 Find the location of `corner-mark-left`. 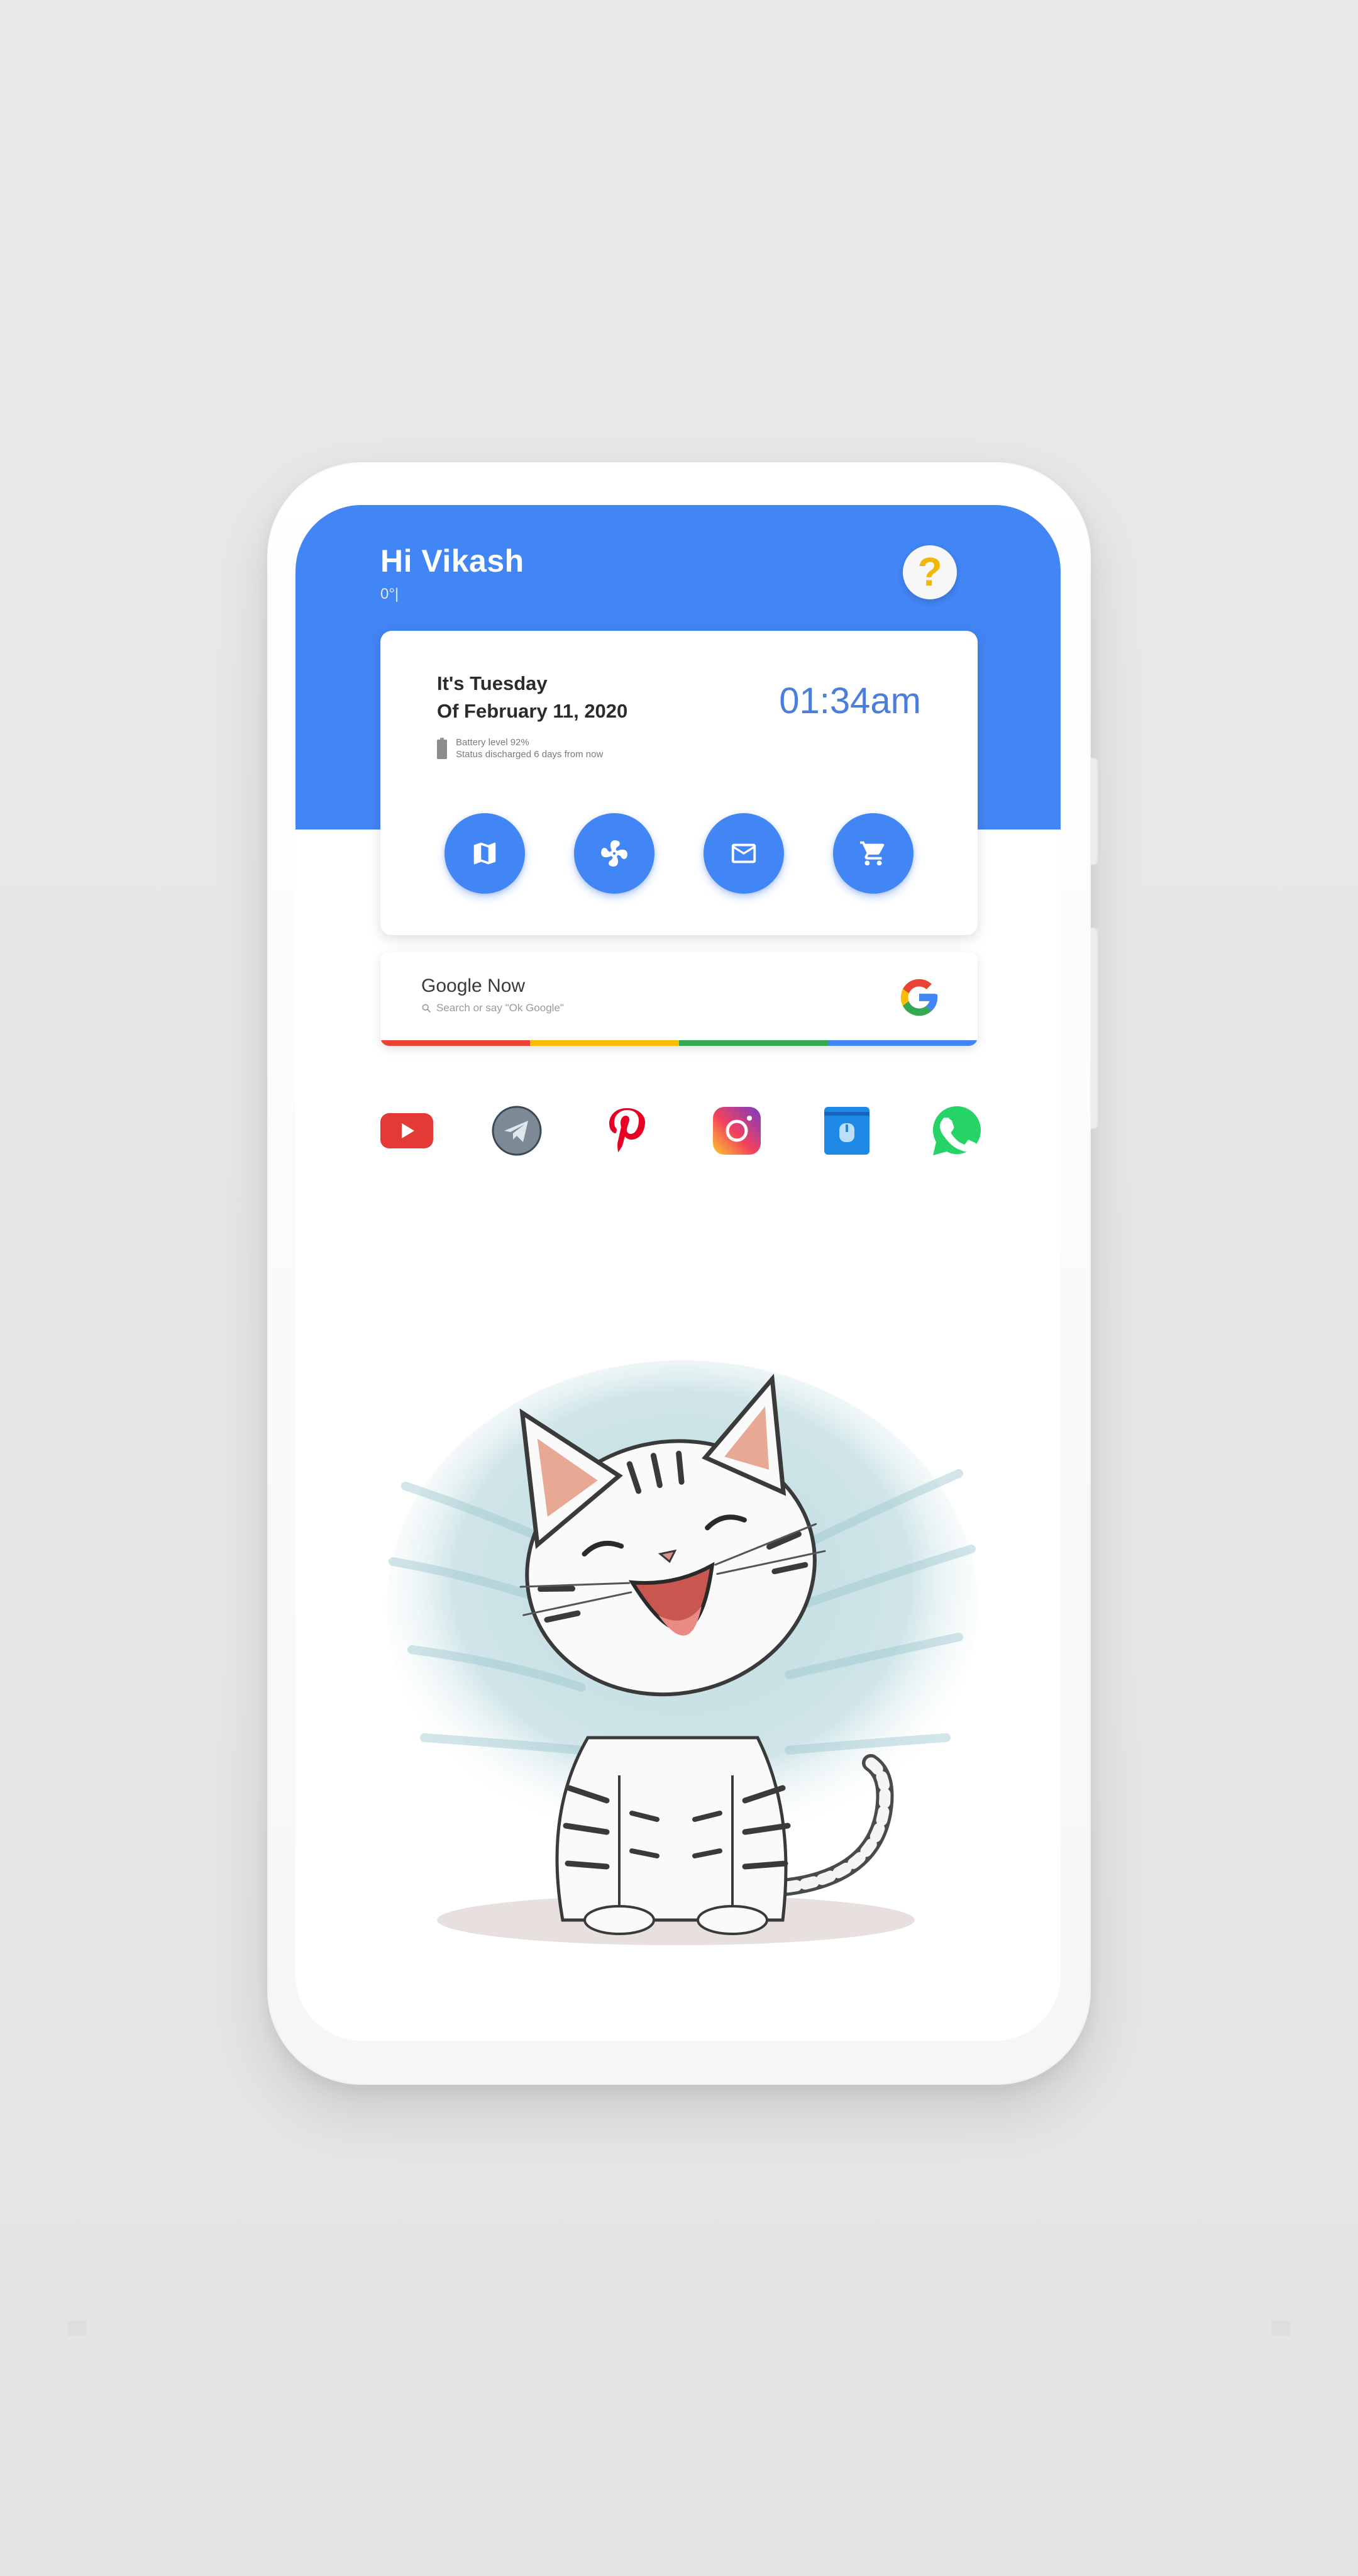

corner-mark-left is located at coordinates (77, 2328).